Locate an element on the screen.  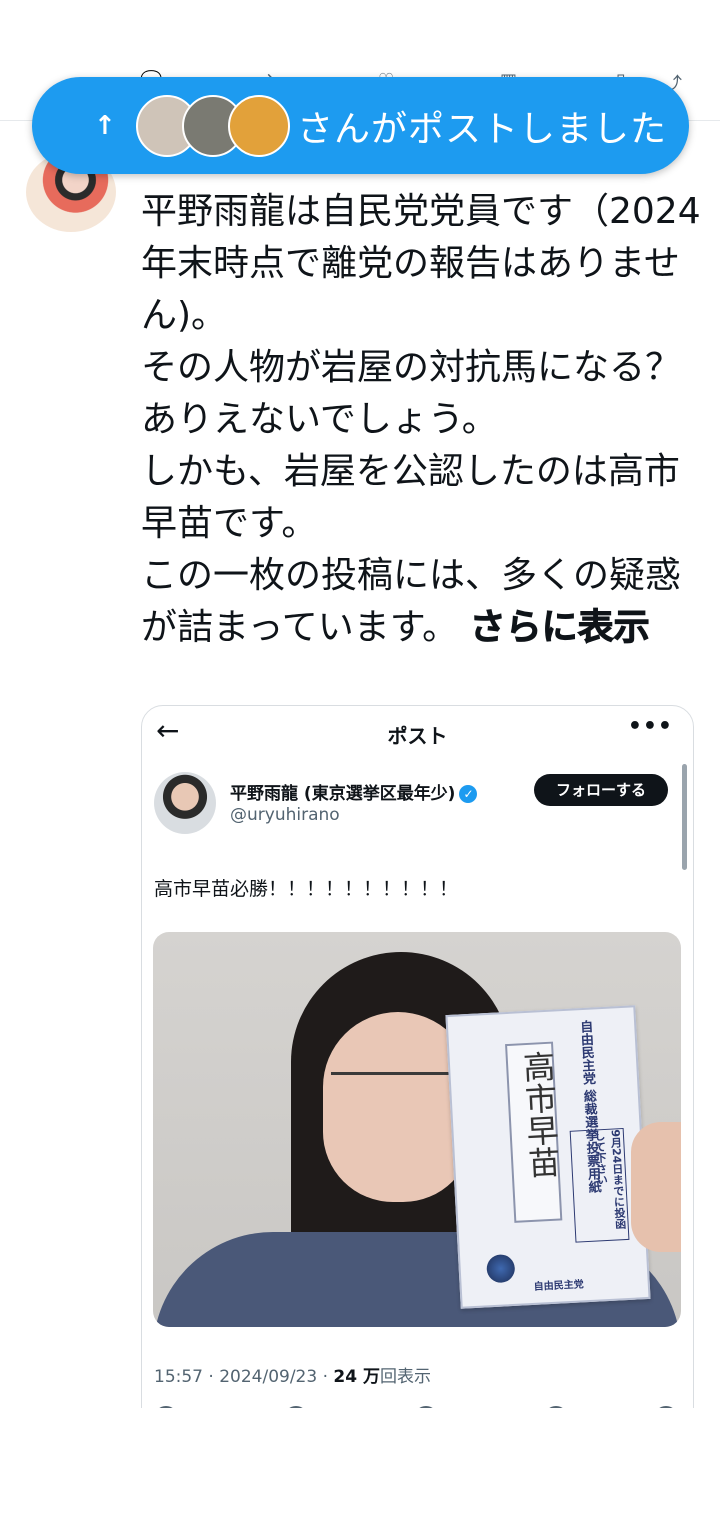
quoted-post-text: 高市早苗必勝！！！！！！！！！！ is located at coordinates (306, 889).